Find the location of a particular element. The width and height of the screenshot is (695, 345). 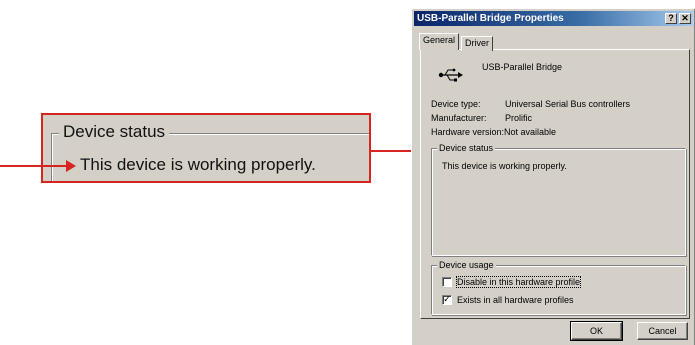

disable-profile-checkbox is located at coordinates (447, 282).